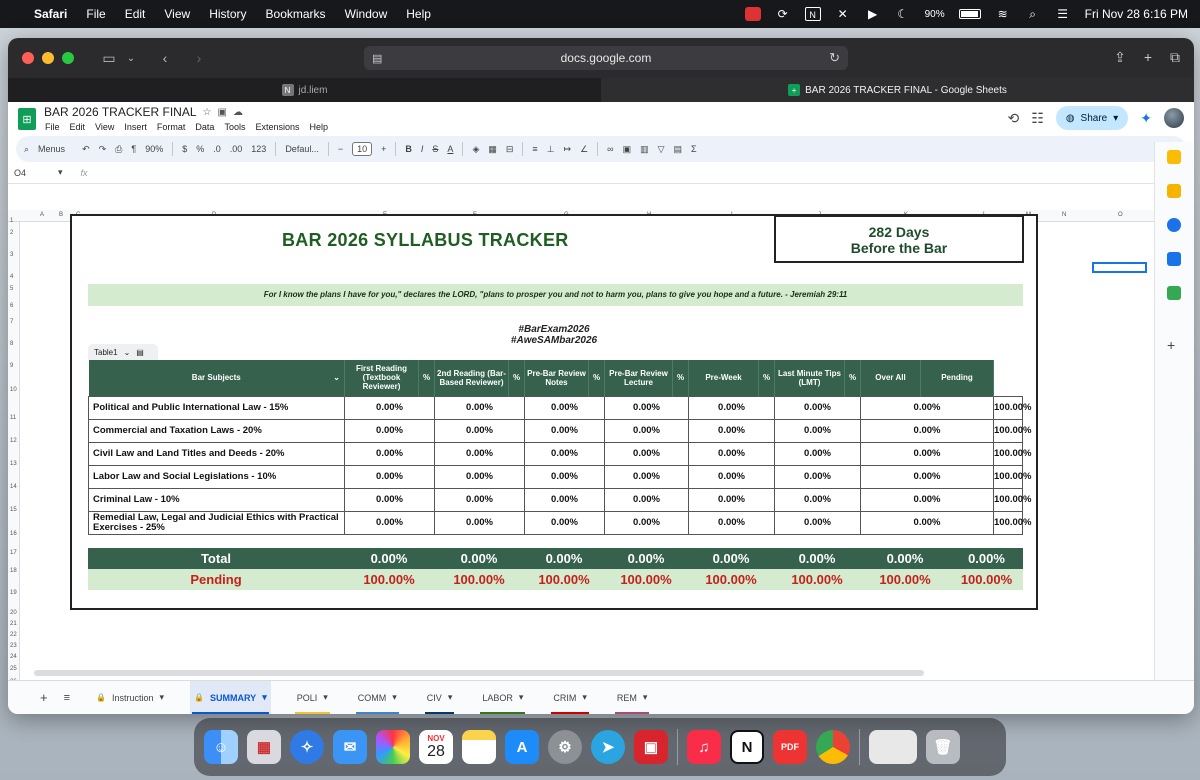  Describe the element at coordinates (11, 366) in the screenshot. I see `row-header: 9` at that location.